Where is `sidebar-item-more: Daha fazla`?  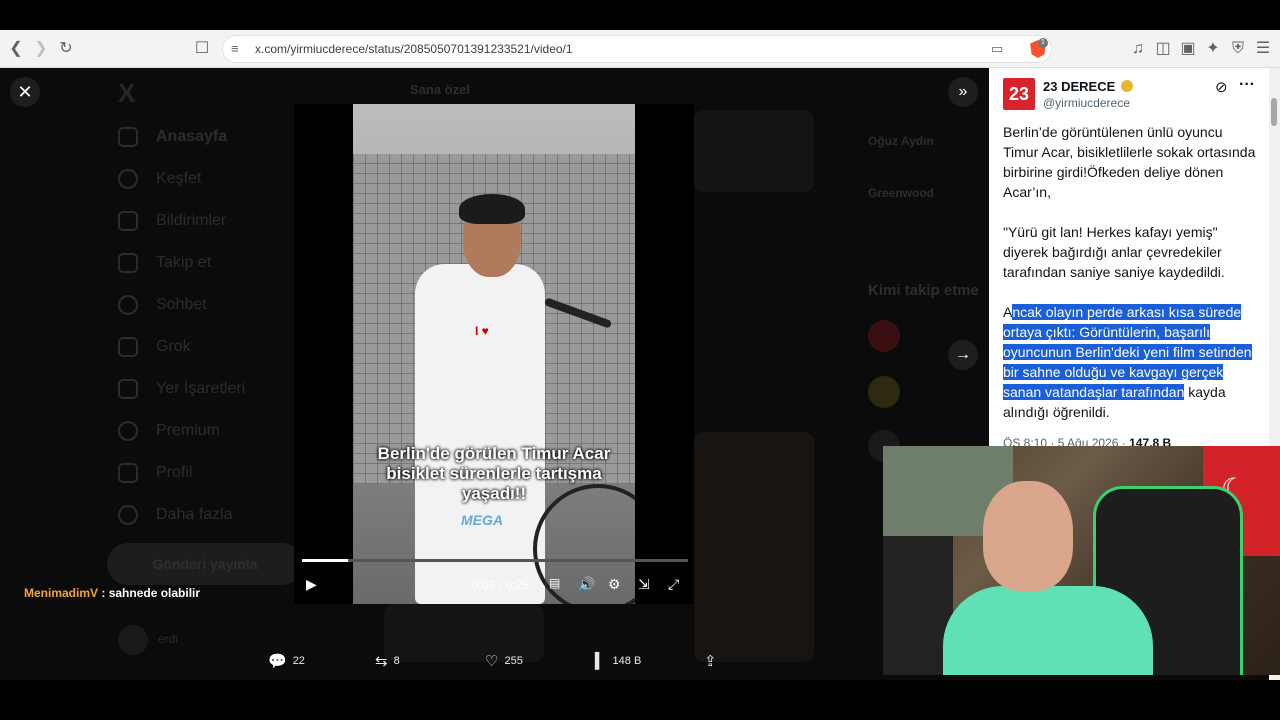 sidebar-item-more: Daha fazla is located at coordinates (175, 515).